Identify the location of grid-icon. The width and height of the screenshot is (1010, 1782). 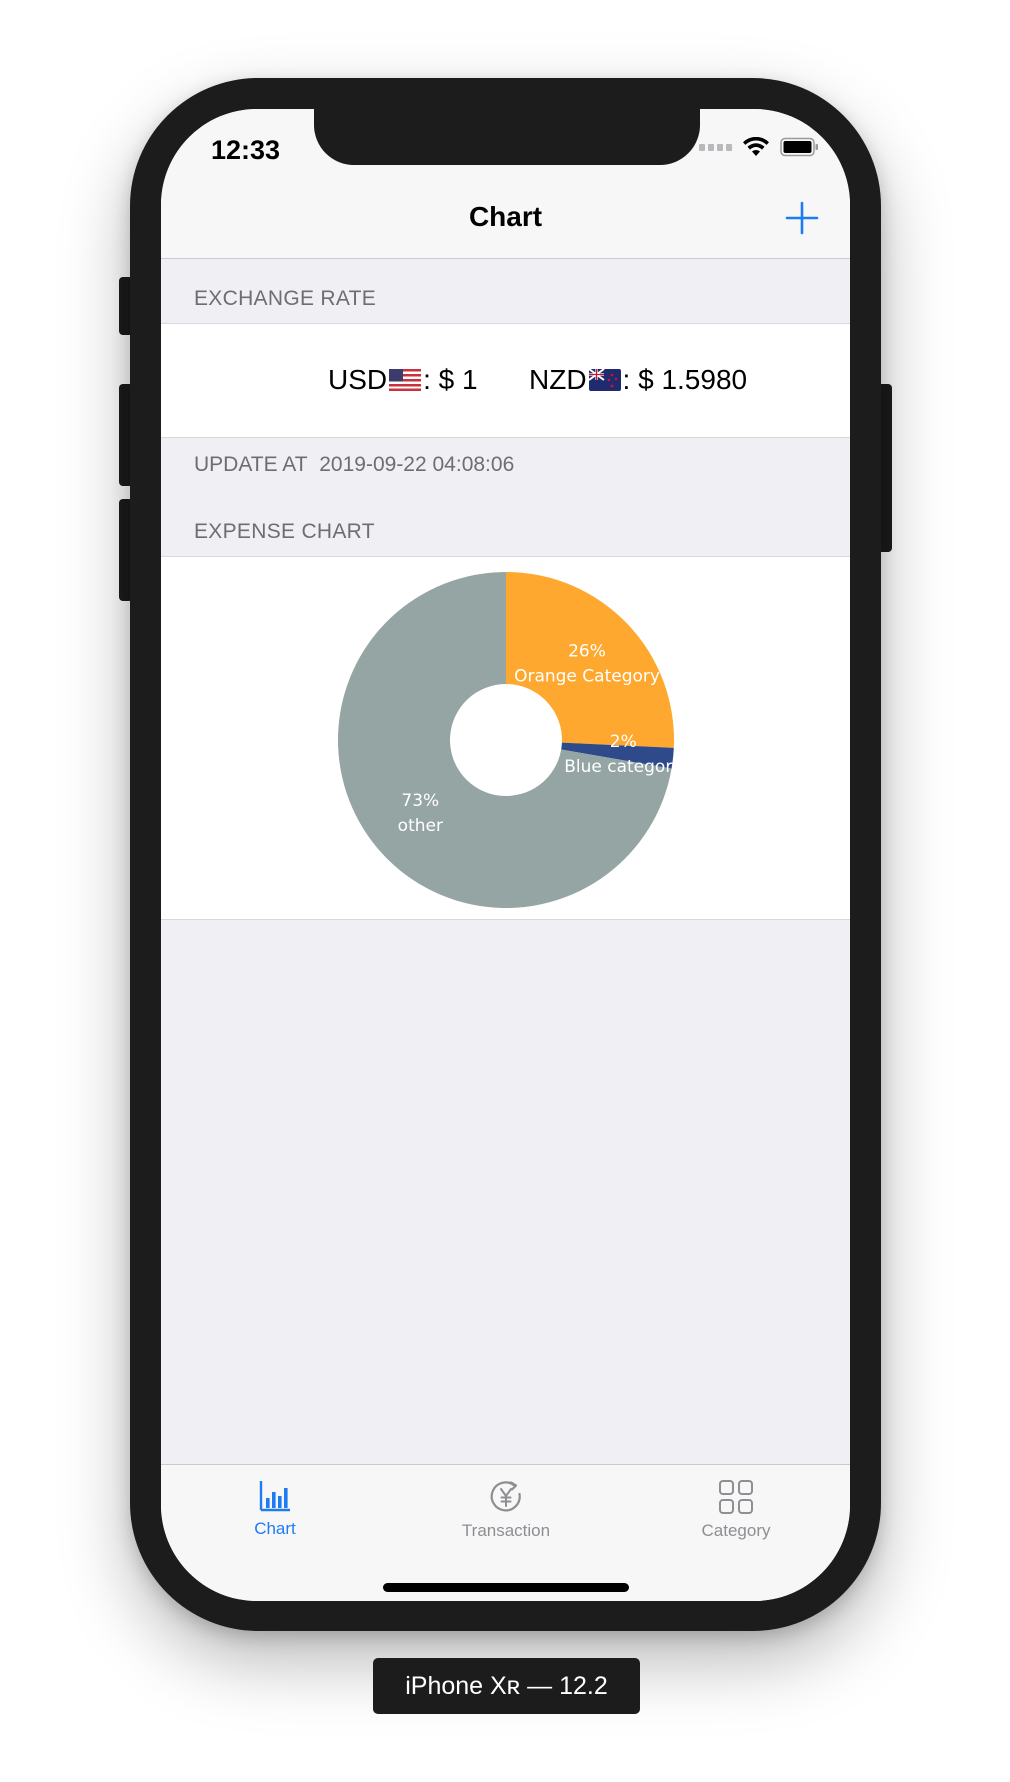
(736, 1497).